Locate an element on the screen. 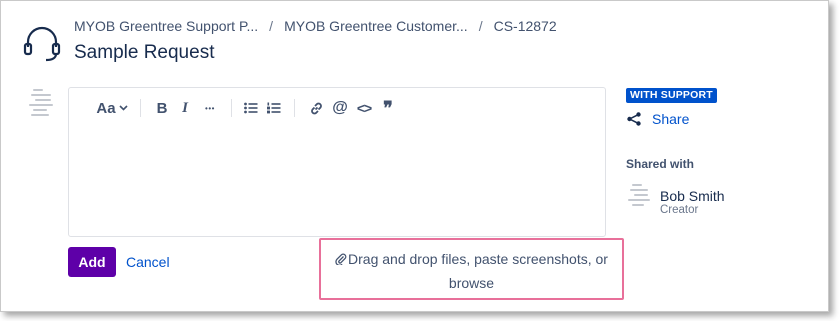  bullet-list-icon is located at coordinates (251, 108).